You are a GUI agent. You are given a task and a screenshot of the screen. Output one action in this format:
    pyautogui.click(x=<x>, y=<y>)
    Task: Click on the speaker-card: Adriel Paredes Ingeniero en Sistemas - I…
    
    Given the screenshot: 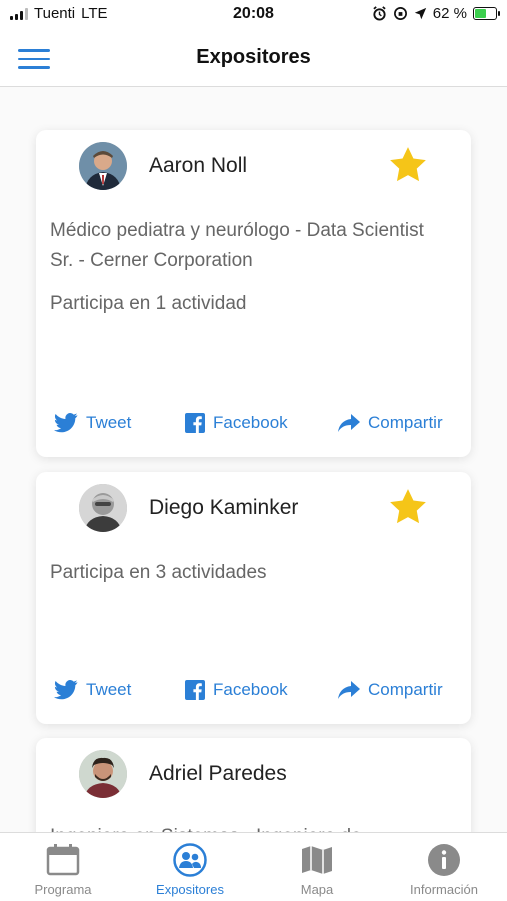 What is the action you would take?
    pyautogui.click(x=253, y=785)
    